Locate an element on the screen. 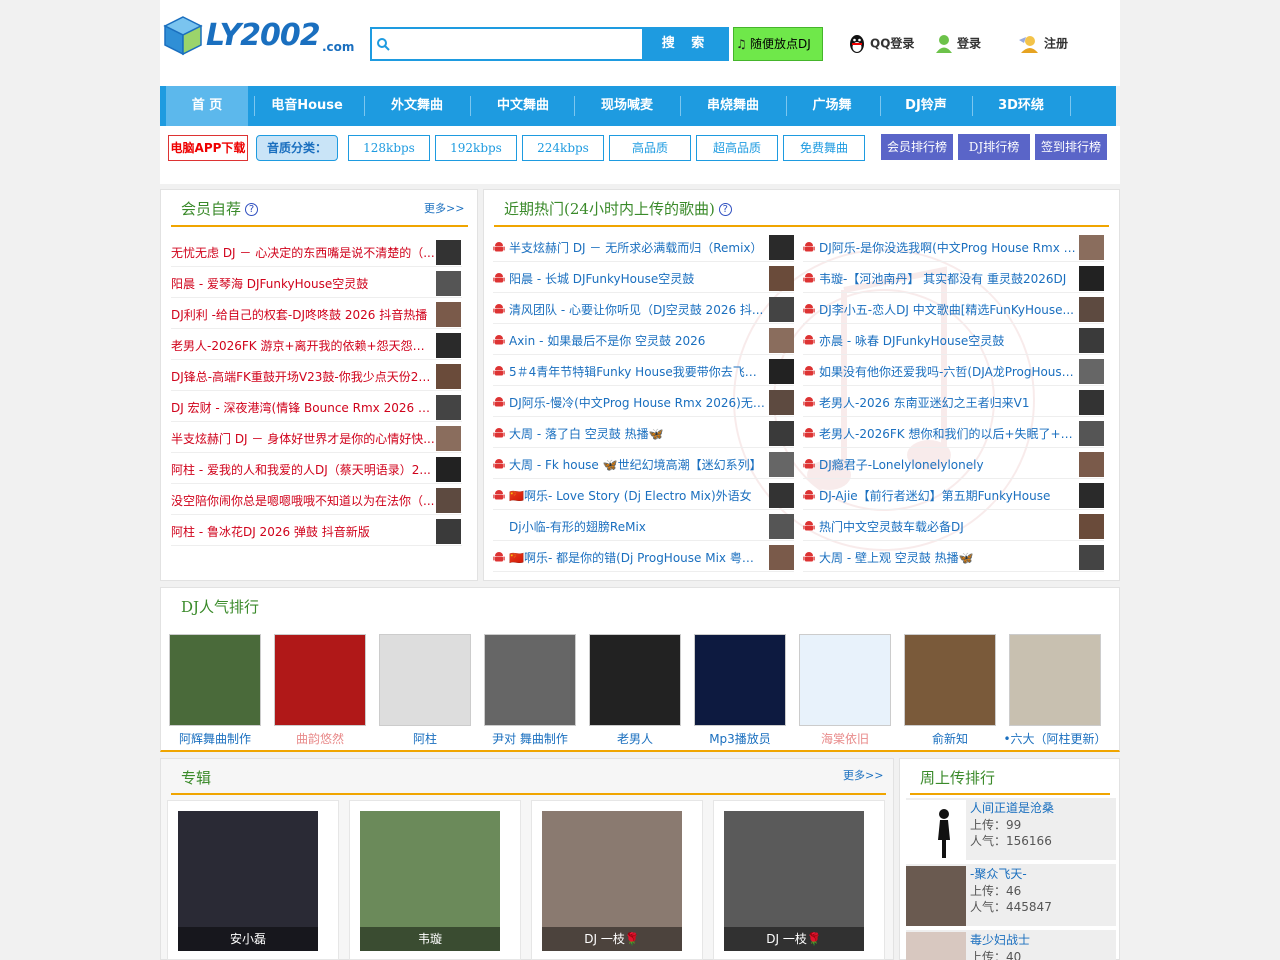  nav-item-live-mc: 现场喊麦 is located at coordinates (627, 106).